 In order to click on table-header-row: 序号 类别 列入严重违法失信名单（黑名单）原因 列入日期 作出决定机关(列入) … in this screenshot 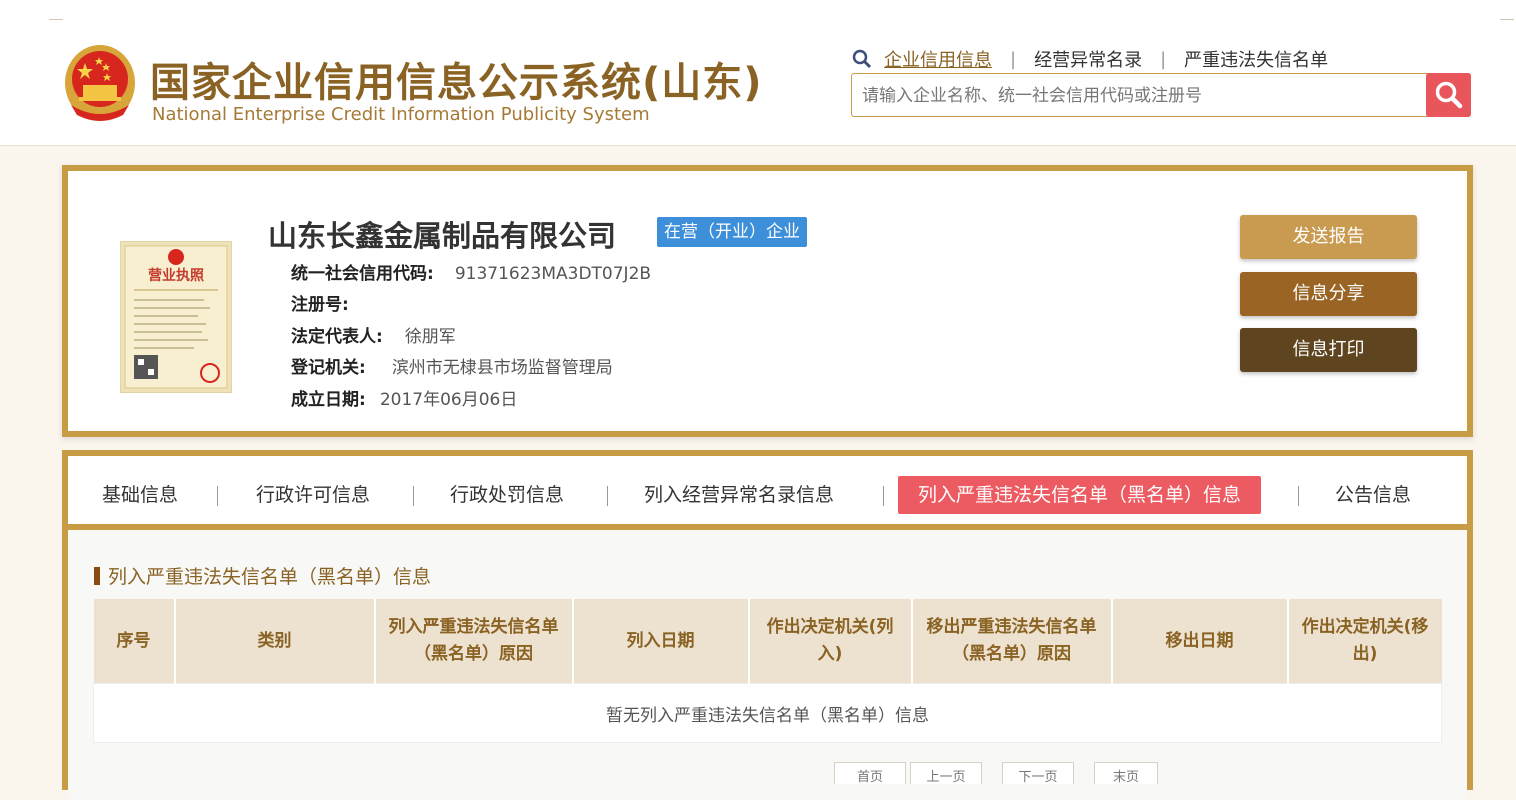, I will do `click(767, 641)`.